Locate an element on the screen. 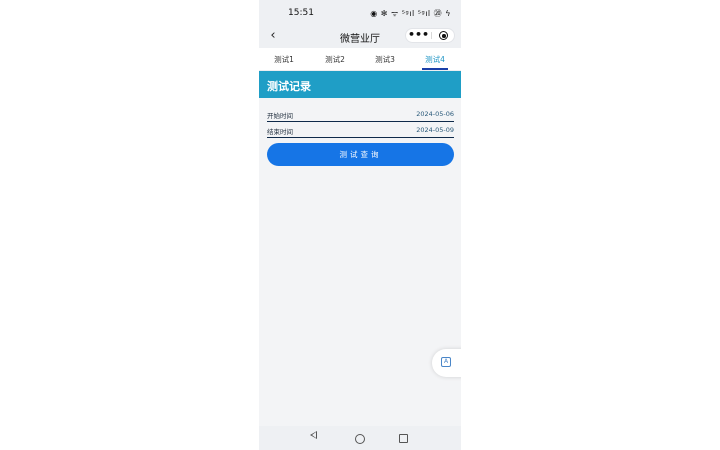 The image size is (720, 450). floating-scan-button: A is located at coordinates (446, 363).